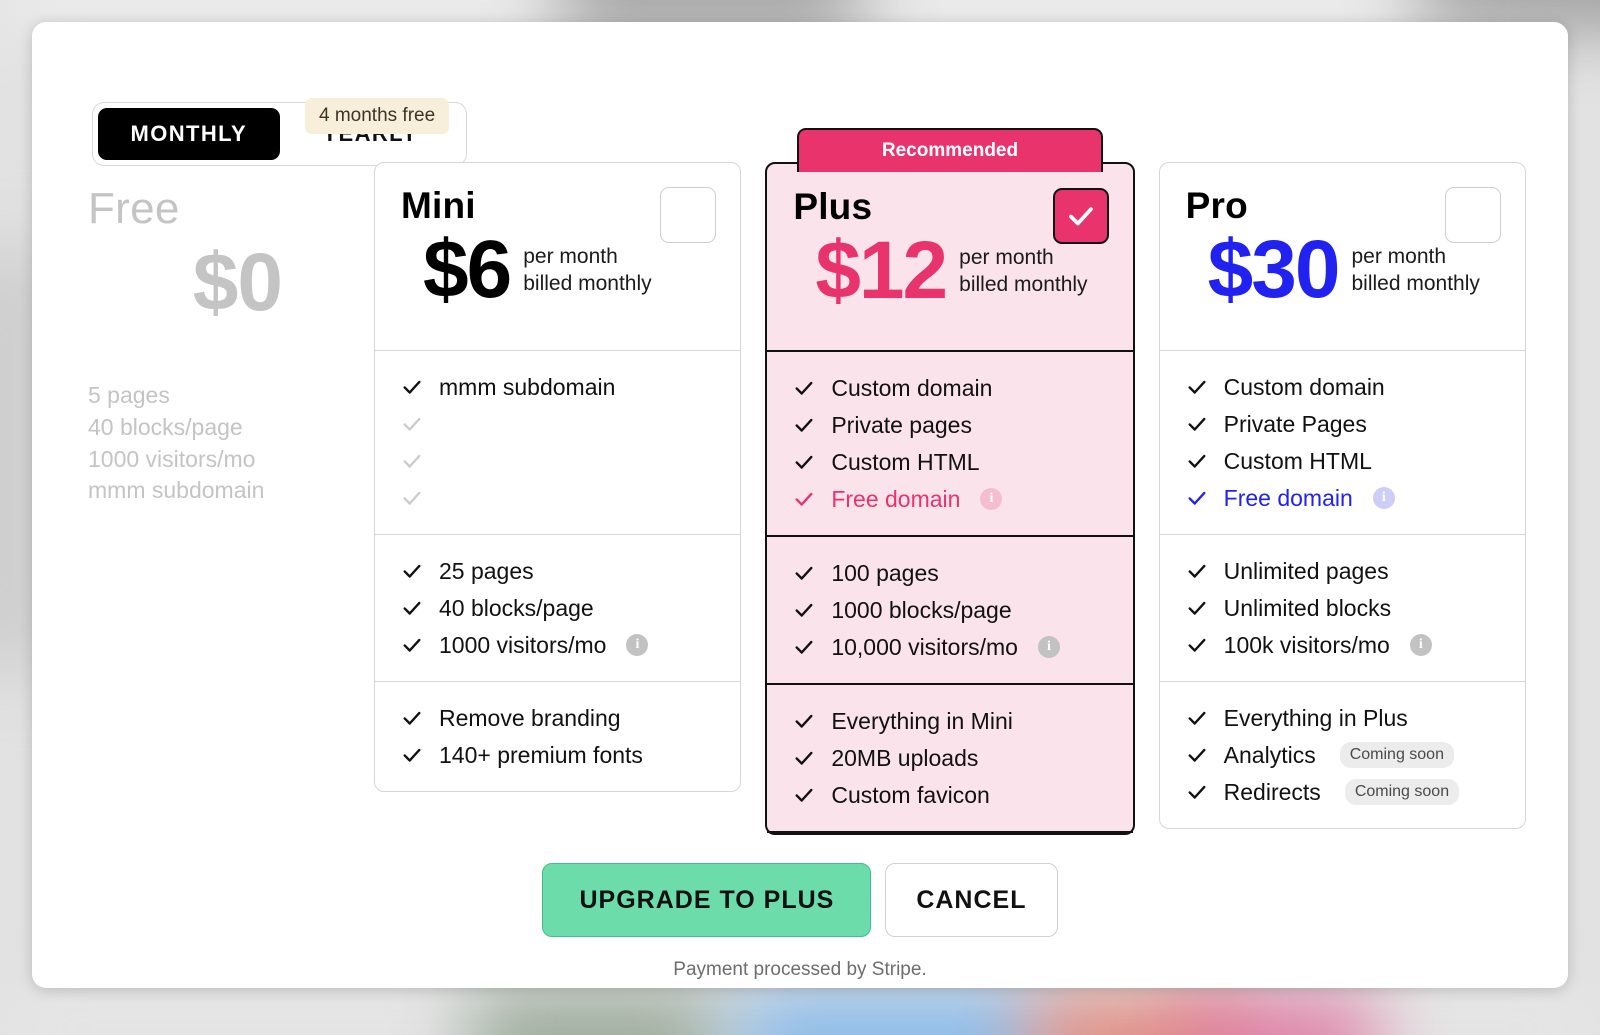 This screenshot has width=1600, height=1035. Describe the element at coordinates (905, 461) in the screenshot. I see `feature-label: Custom HTML` at that location.